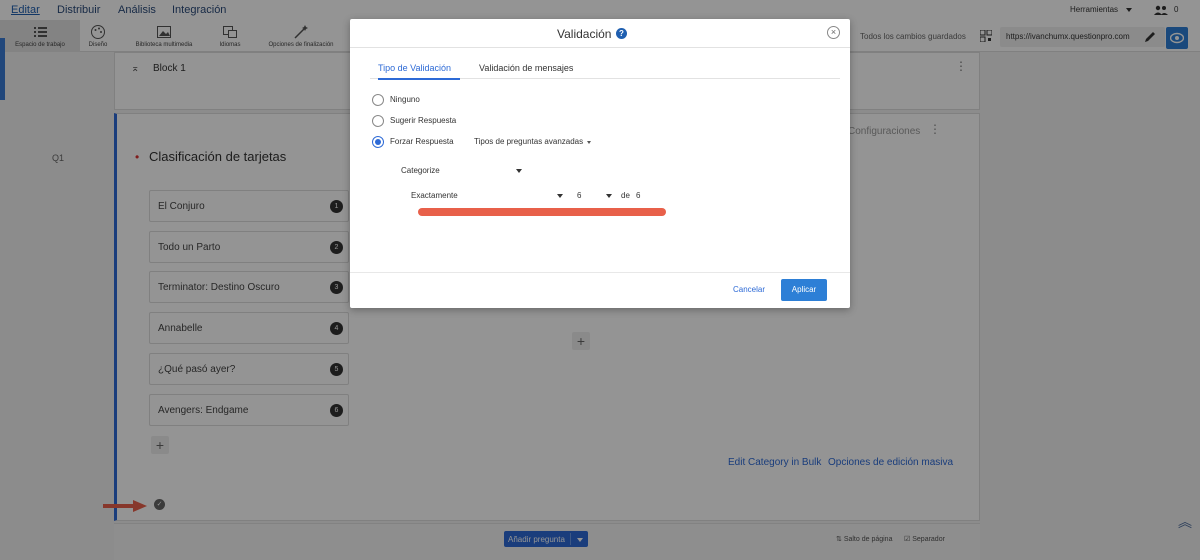 This screenshot has height=560, width=1200. I want to click on category-select: Categorize, so click(420, 170).